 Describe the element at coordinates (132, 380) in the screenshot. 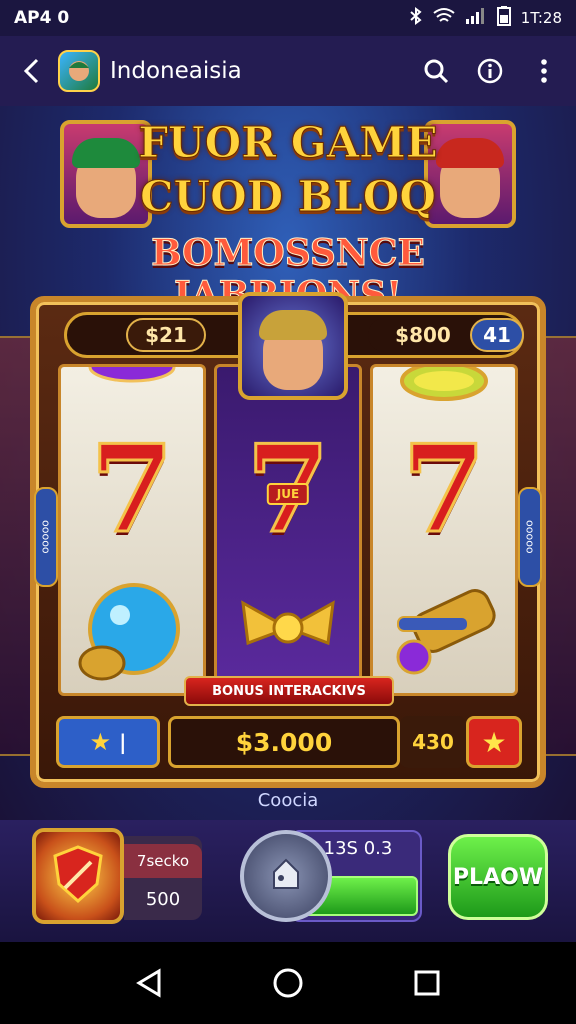

I see `purple-gem-symbol` at that location.